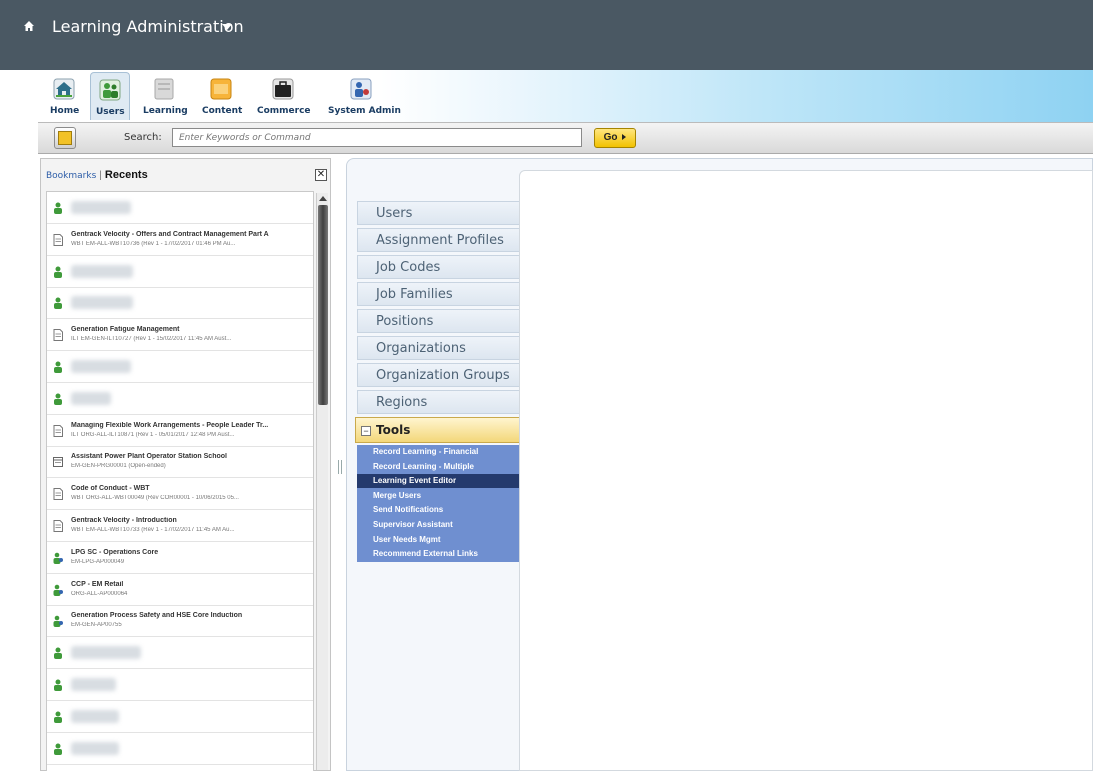 The image size is (1093, 771). What do you see at coordinates (71, 176) in the screenshot?
I see `tab-bookmarks: Bookmarks` at bounding box center [71, 176].